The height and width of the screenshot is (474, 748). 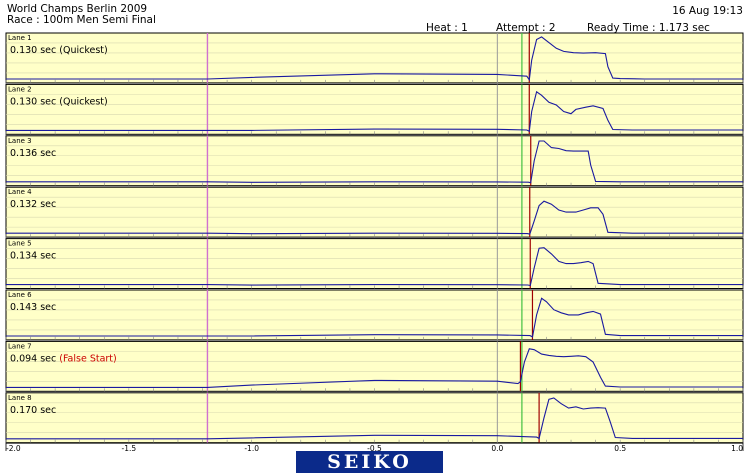 What do you see at coordinates (33, 256) in the screenshot?
I see `reaction-time: 0.134 sec` at bounding box center [33, 256].